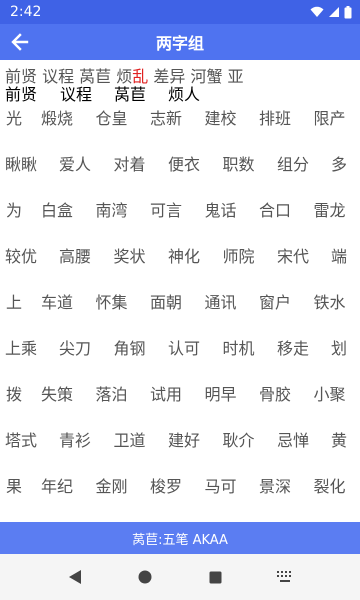 Image resolution: width=360 pixels, height=600 pixels. What do you see at coordinates (221, 395) in the screenshot?
I see `word-cell: 明早` at bounding box center [221, 395].